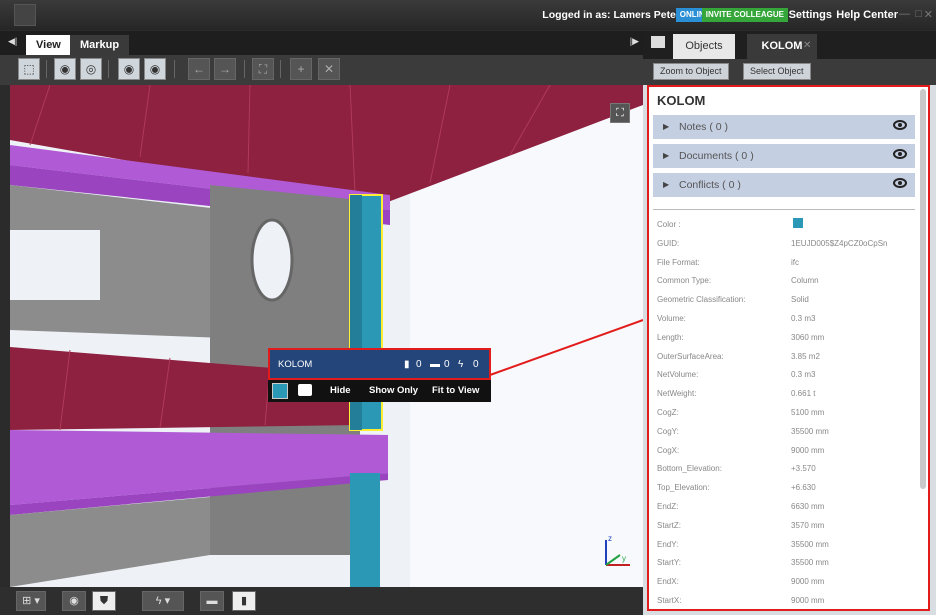 Image resolution: width=936 pixels, height=615 pixels. Describe the element at coordinates (669, 600) in the screenshot. I see `property-name: StartX:` at that location.